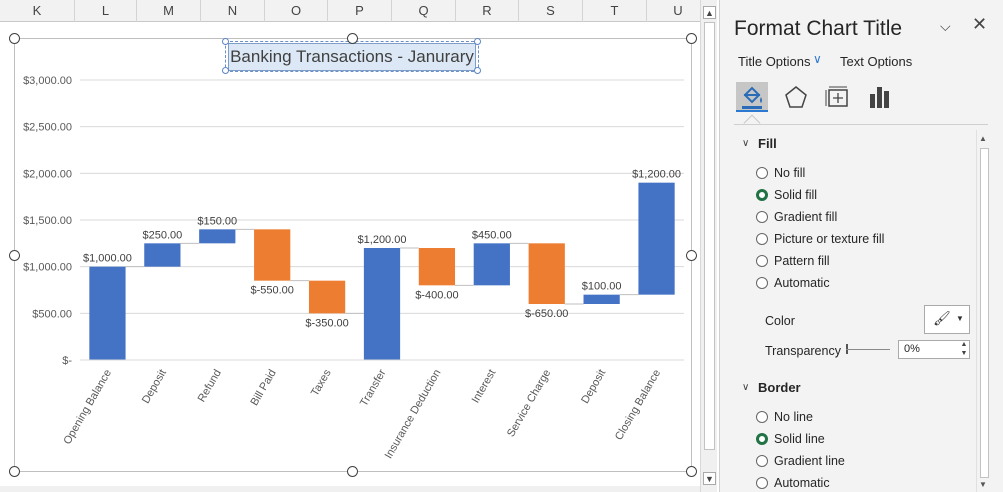 The width and height of the screenshot is (1003, 492). Describe the element at coordinates (210, 386) in the screenshot. I see `x-tick-label: Refund` at that location.